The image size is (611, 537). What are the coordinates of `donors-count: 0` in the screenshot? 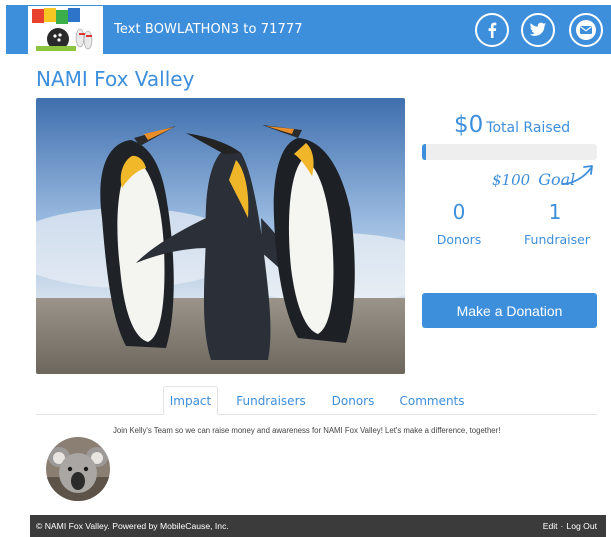 It's located at (459, 212).